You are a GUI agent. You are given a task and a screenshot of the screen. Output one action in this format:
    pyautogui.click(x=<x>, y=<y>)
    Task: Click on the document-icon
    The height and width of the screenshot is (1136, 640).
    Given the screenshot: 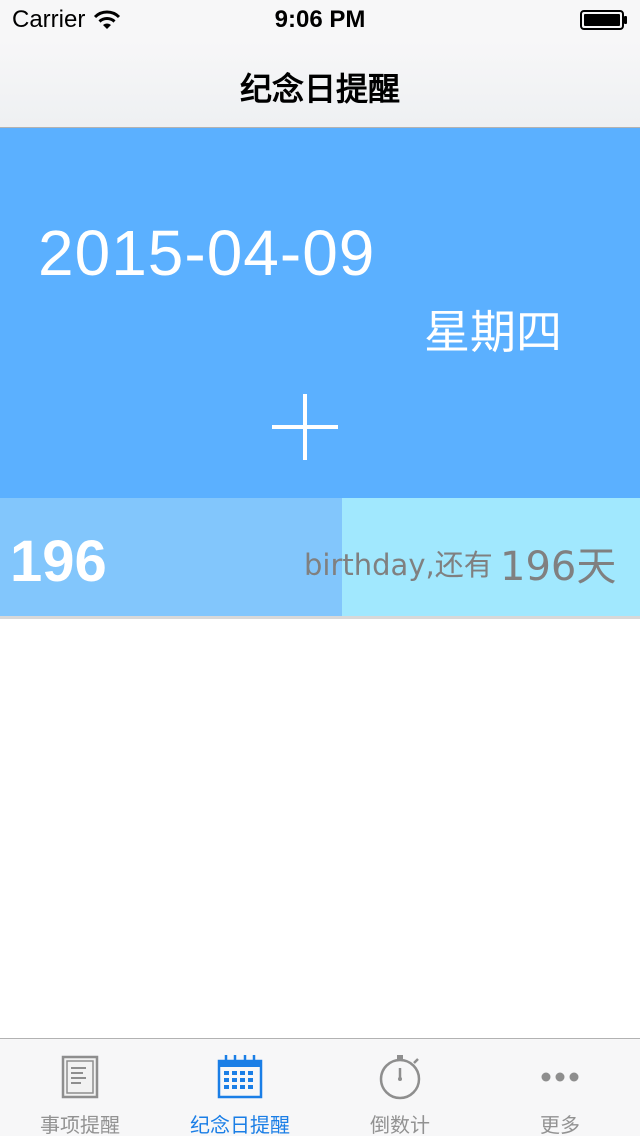 What is the action you would take?
    pyautogui.click(x=80, y=1077)
    